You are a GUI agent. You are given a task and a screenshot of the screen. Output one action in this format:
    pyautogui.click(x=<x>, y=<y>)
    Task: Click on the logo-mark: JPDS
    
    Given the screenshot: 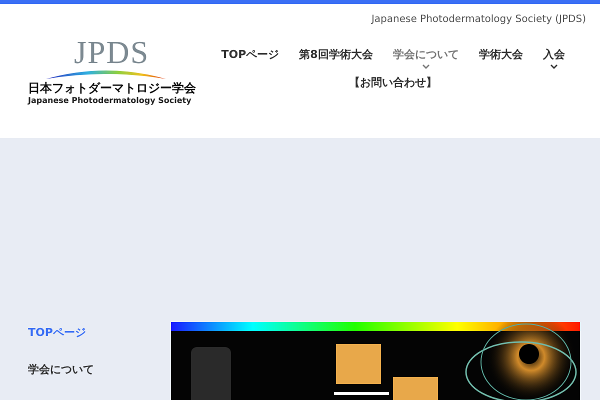 What is the action you would take?
    pyautogui.click(x=112, y=52)
    